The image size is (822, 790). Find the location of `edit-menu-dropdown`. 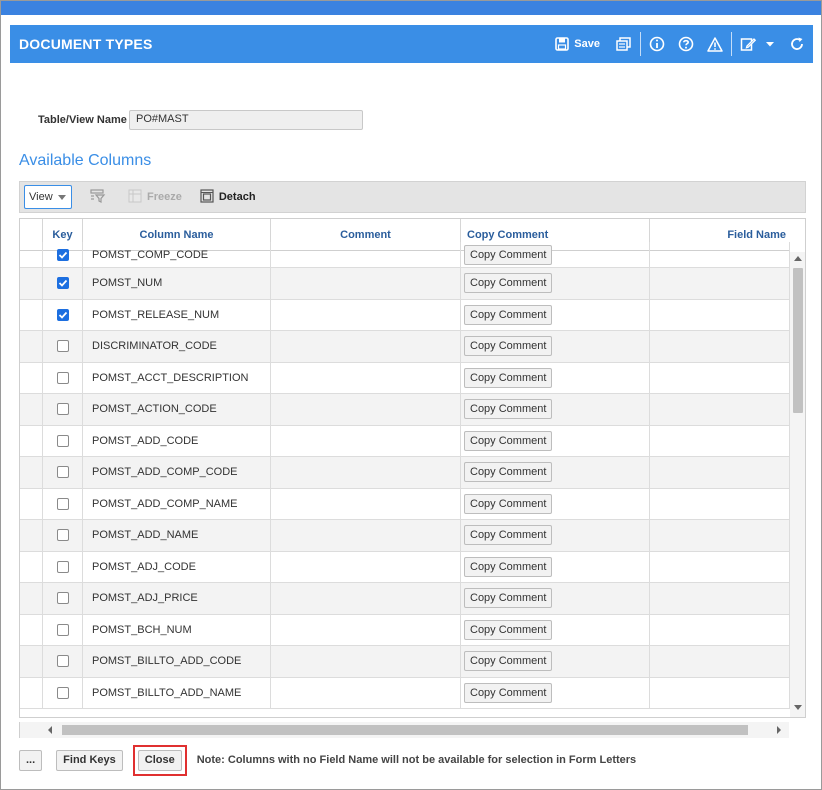

edit-menu-dropdown is located at coordinates (770, 44).